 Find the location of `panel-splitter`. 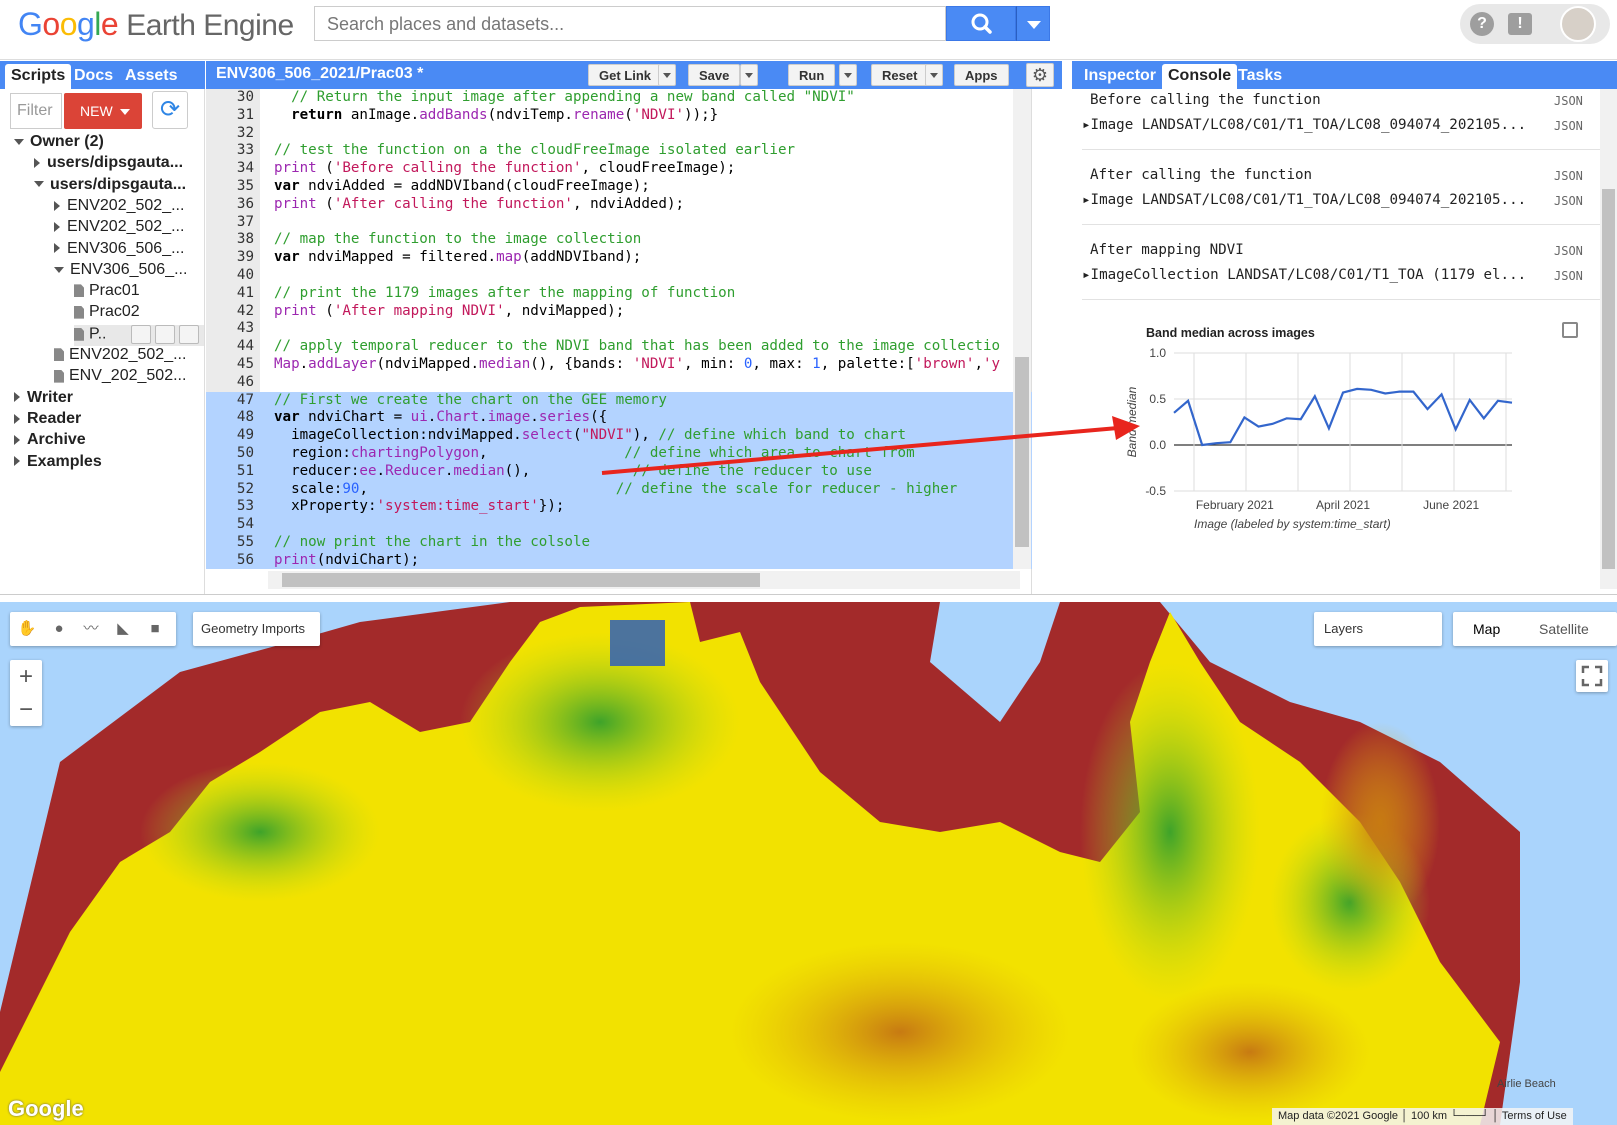

panel-splitter is located at coordinates (808, 598).